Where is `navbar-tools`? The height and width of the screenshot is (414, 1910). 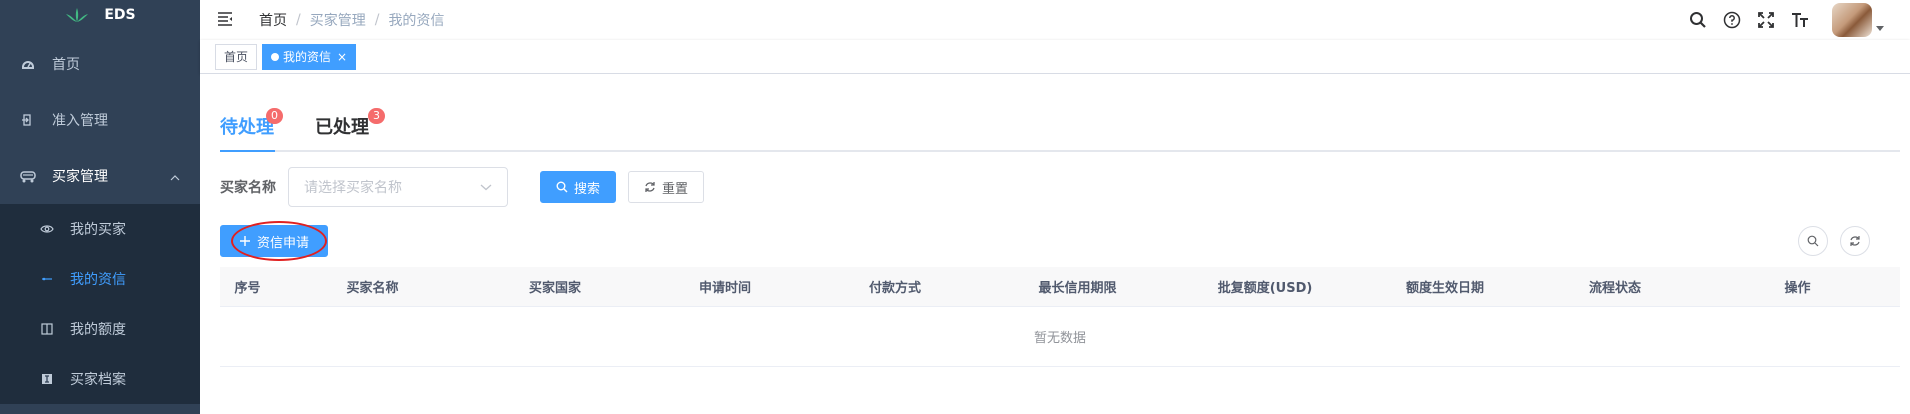 navbar-tools is located at coordinates (1792, 20).